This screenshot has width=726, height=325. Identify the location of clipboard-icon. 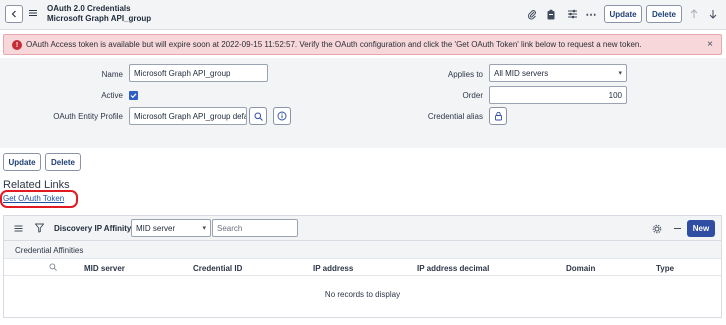
(551, 14).